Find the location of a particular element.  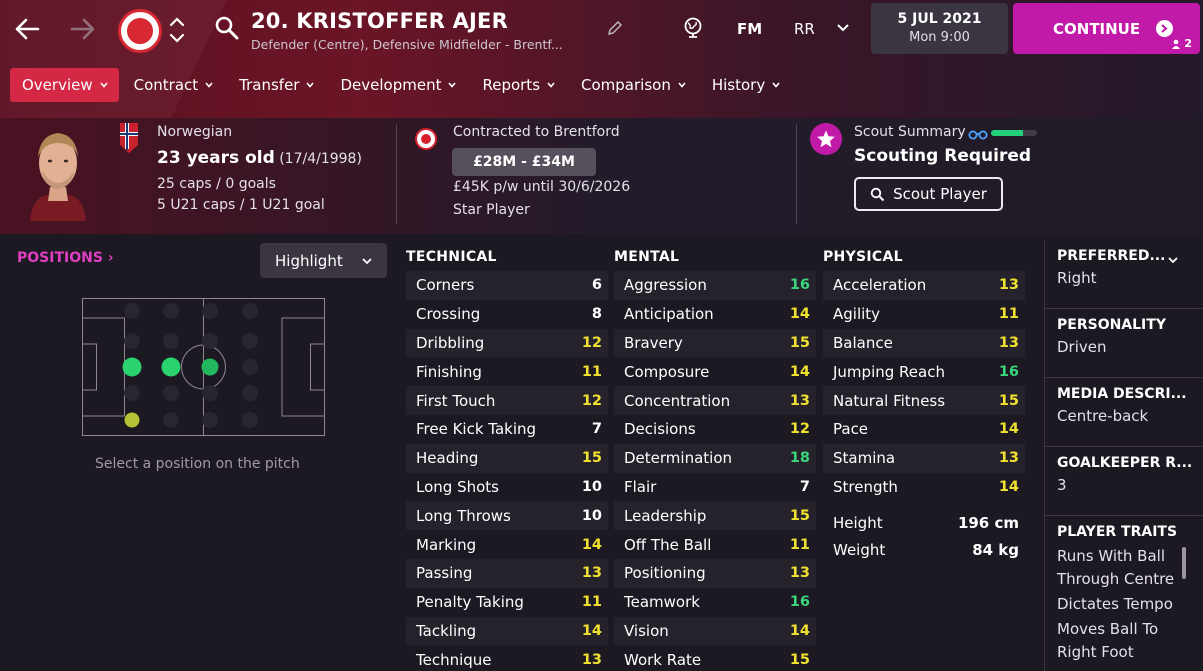

attribute-row: Natural Fitness 15 is located at coordinates (924, 400).